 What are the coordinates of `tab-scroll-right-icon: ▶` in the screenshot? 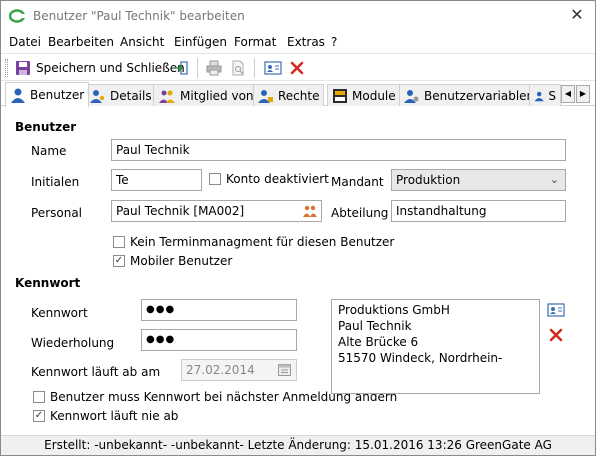 It's located at (583, 94).